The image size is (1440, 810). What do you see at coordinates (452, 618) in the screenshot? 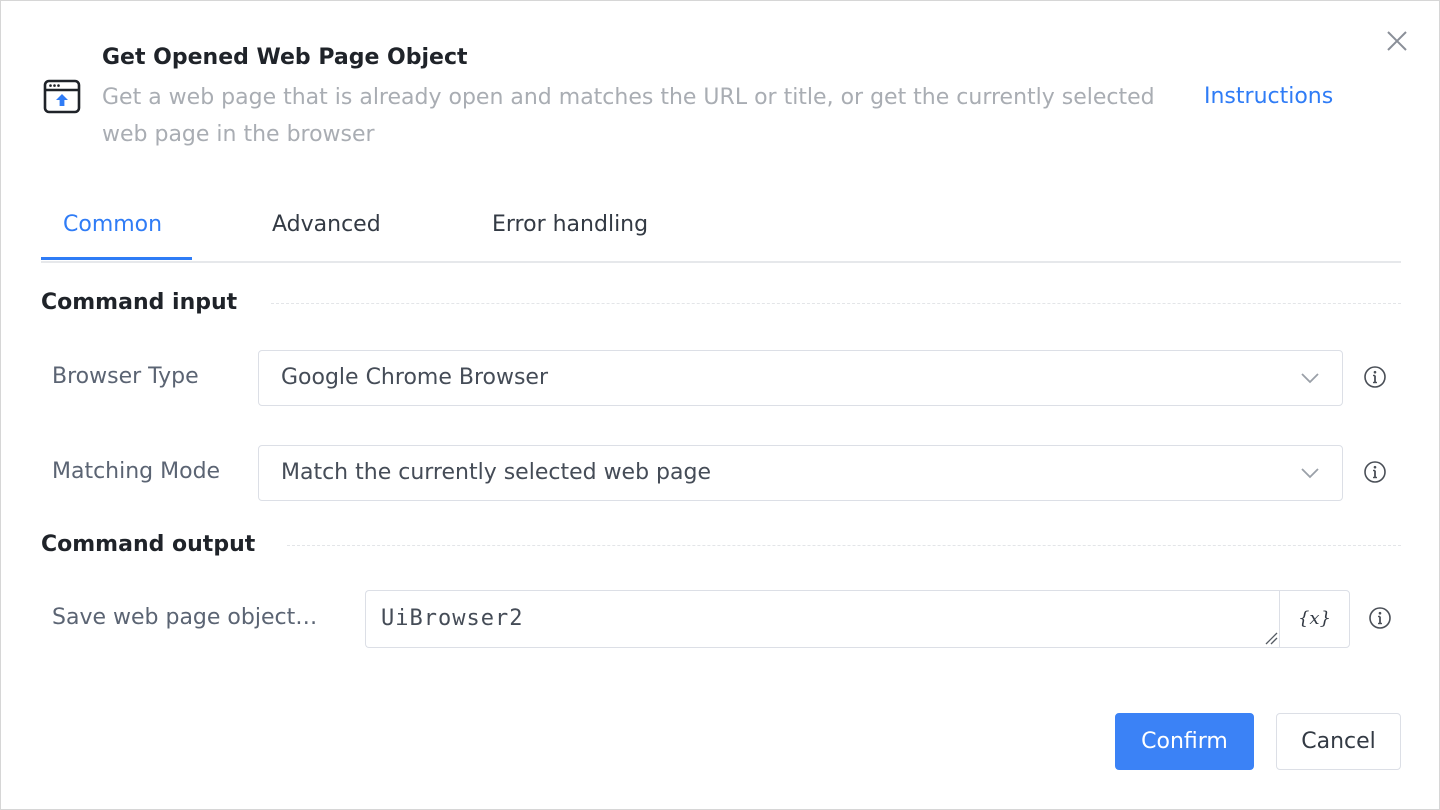
I see `save-object-value: UiBrowser2` at bounding box center [452, 618].